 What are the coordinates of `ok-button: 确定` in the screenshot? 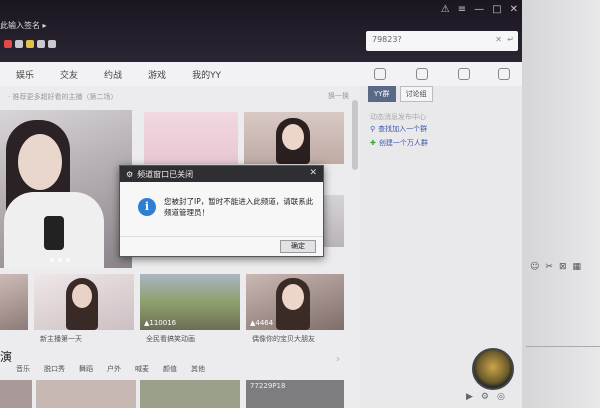 It's located at (298, 246).